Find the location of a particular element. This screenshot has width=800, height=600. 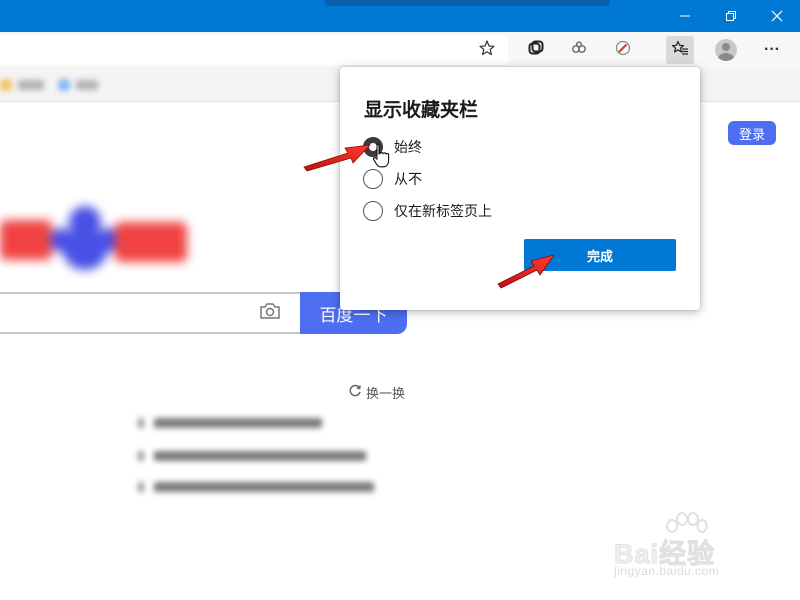

radio-never is located at coordinates (373, 179).